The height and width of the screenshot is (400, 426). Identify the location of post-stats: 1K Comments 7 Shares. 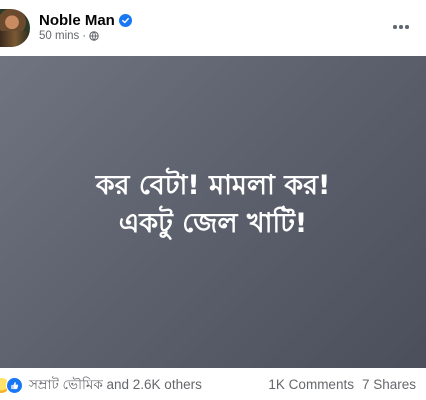
(342, 385).